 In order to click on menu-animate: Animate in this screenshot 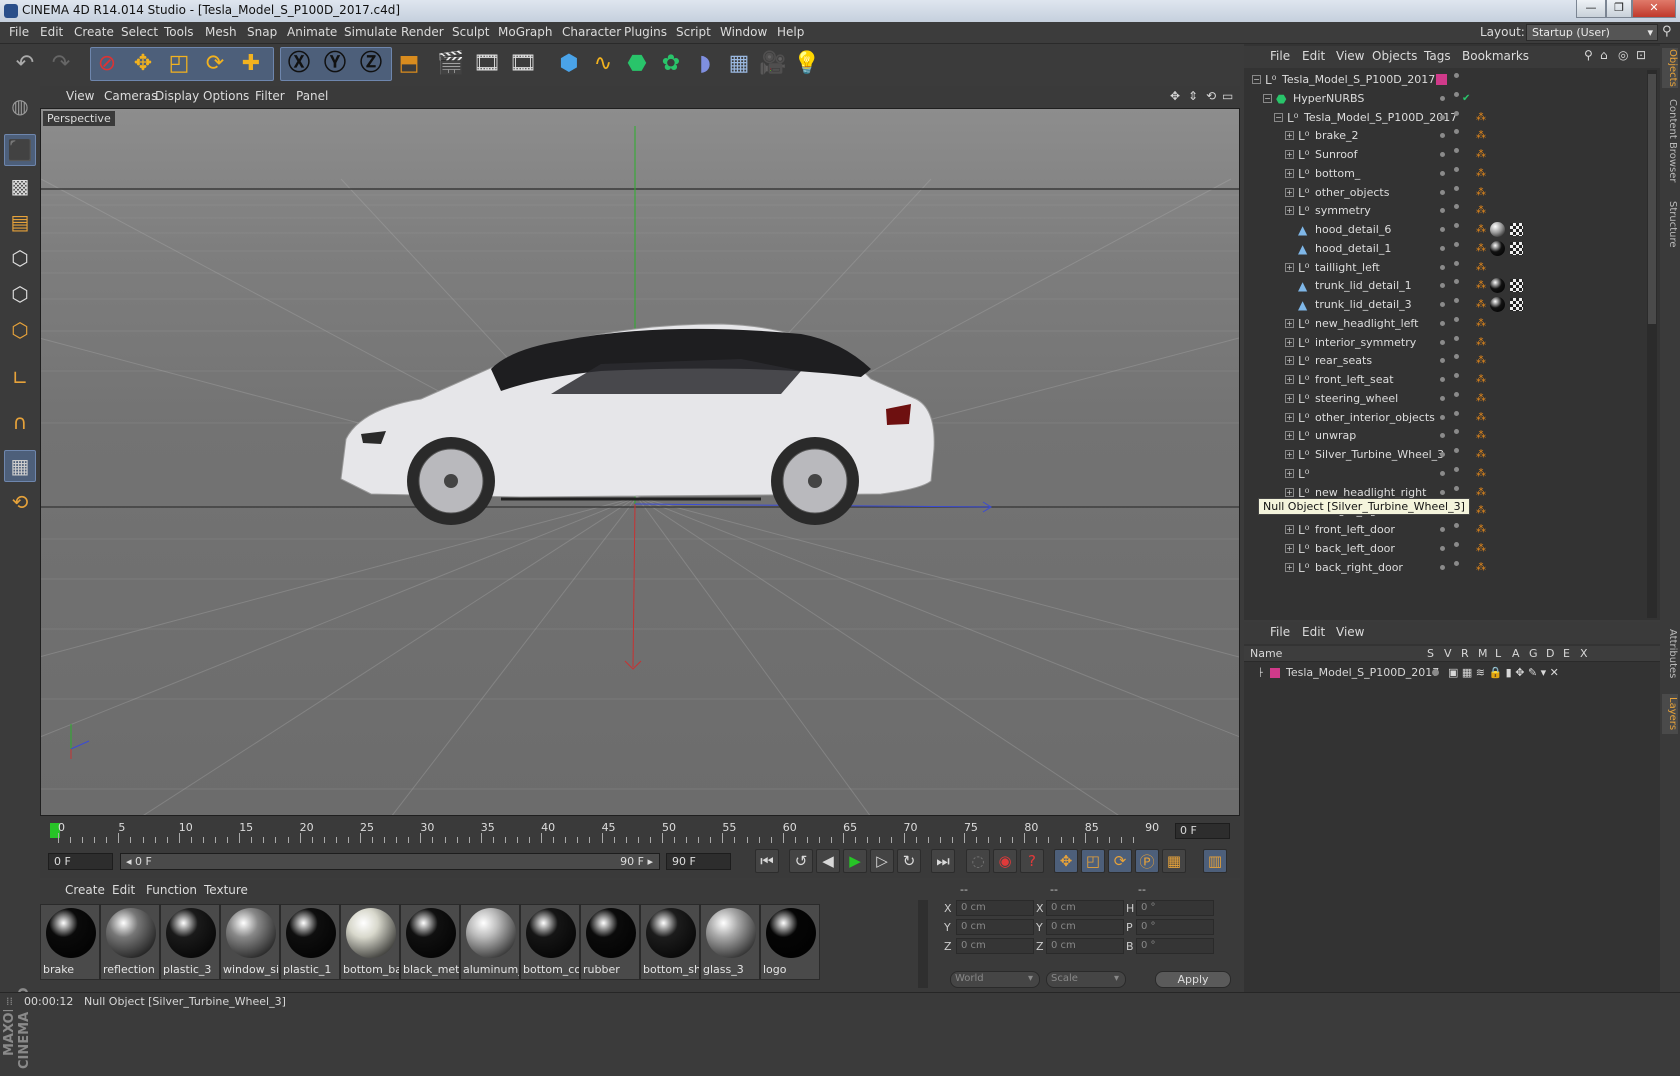, I will do `click(312, 32)`.